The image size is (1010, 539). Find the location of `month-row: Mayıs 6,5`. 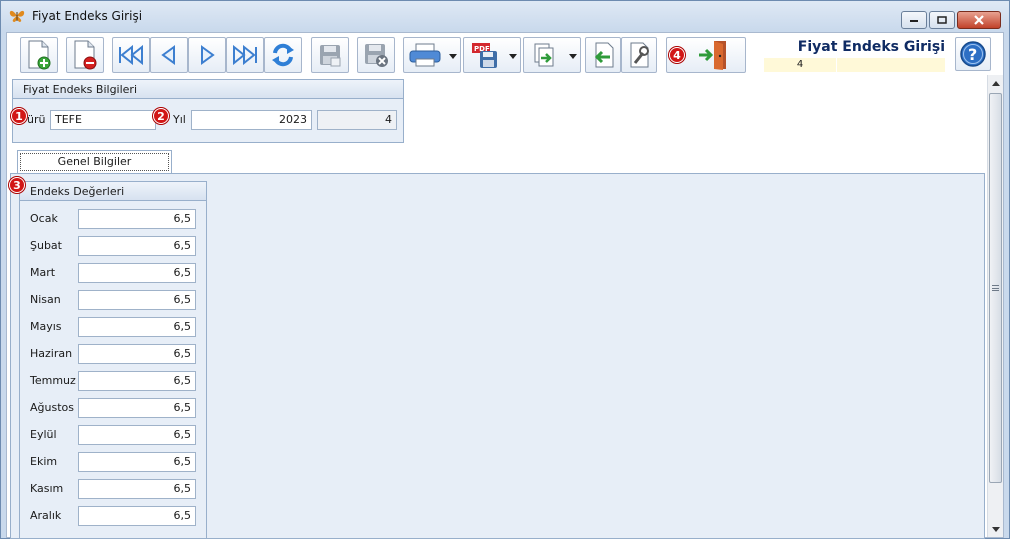

month-row: Mayıs 6,5 is located at coordinates (113, 327).